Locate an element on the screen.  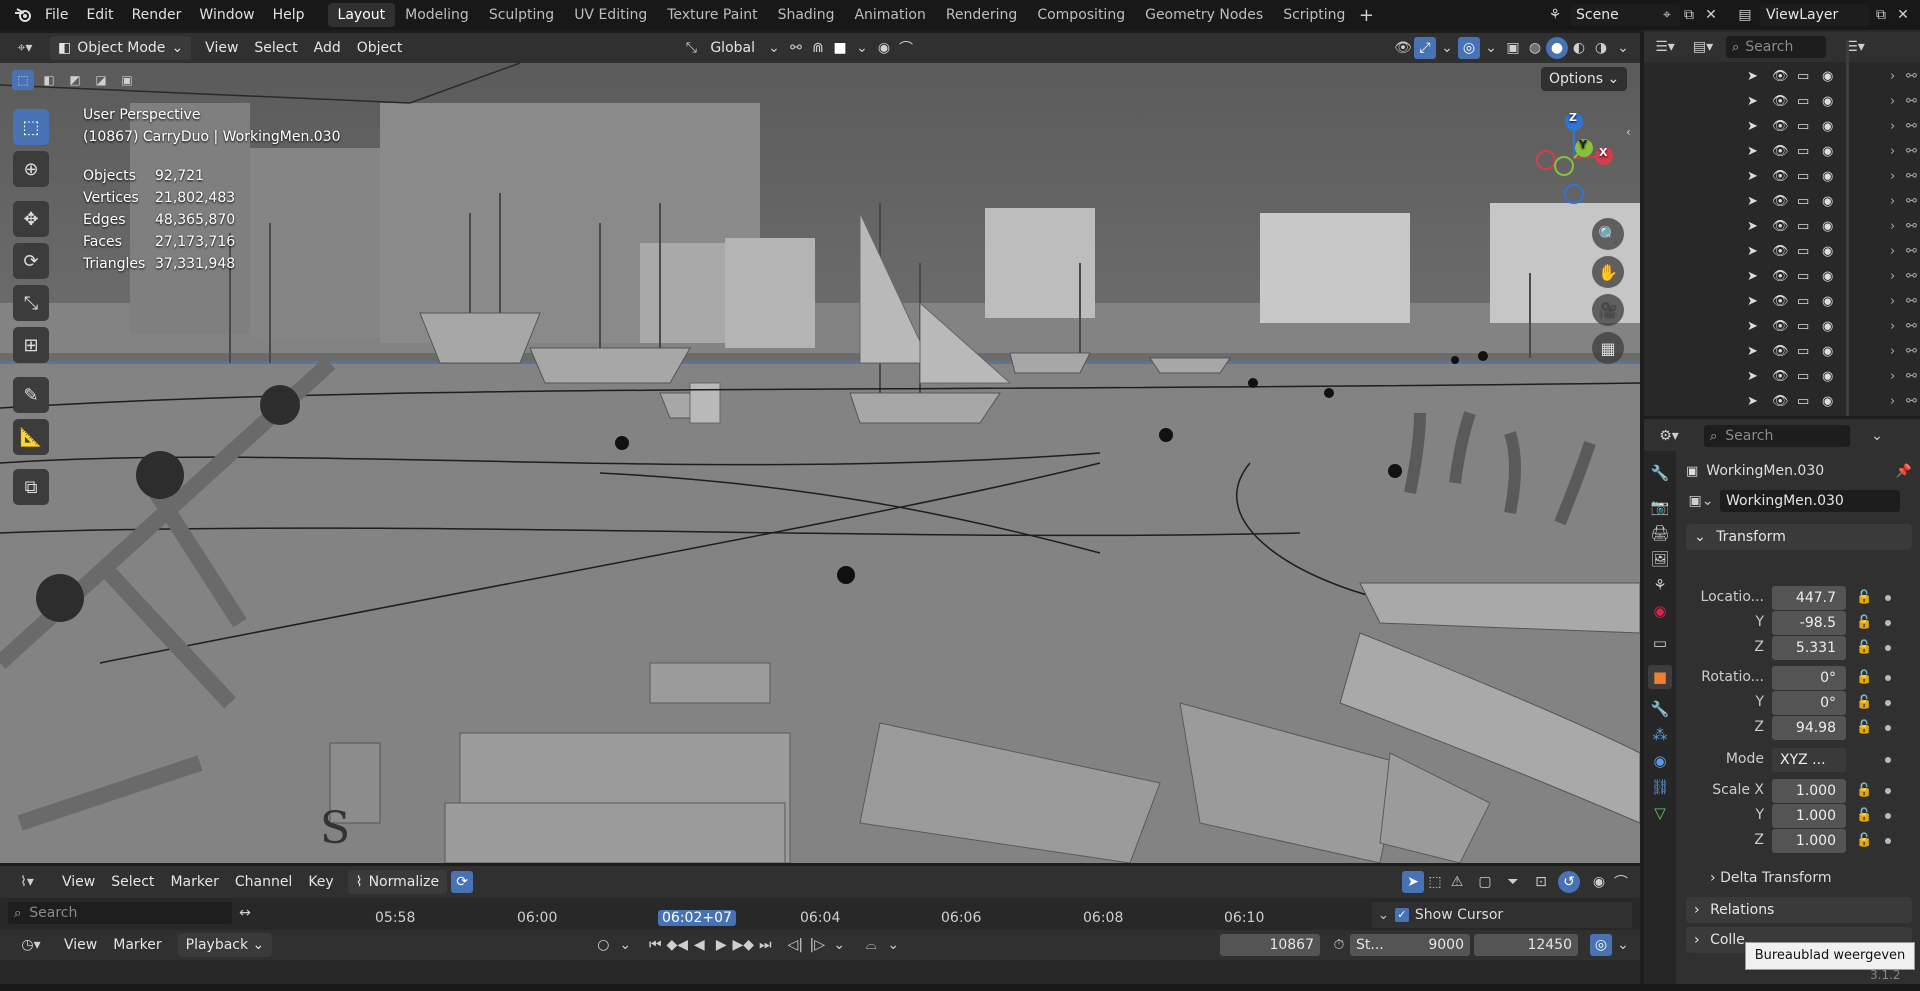
constraints-tab-icon: ⛓ is located at coordinates (1660, 787).